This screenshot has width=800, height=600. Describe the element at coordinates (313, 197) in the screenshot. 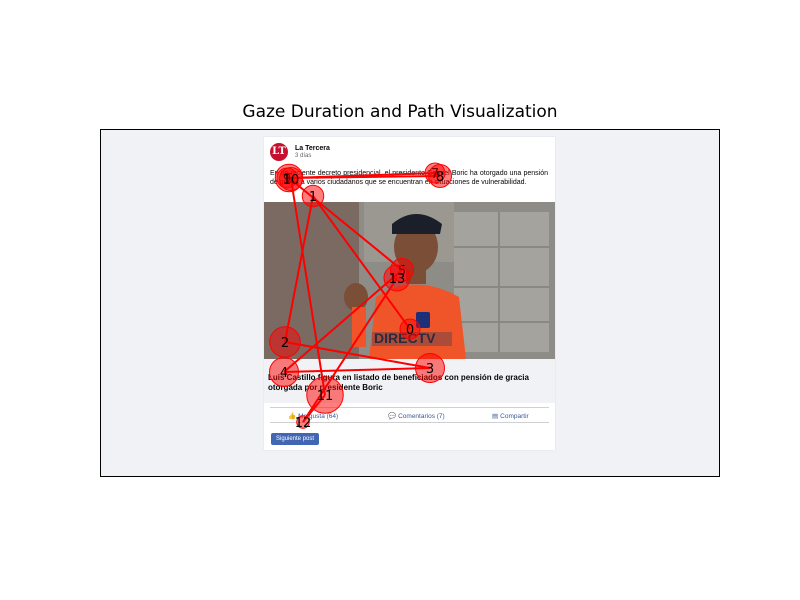

I see `gaze-fixation-label: 1` at that location.